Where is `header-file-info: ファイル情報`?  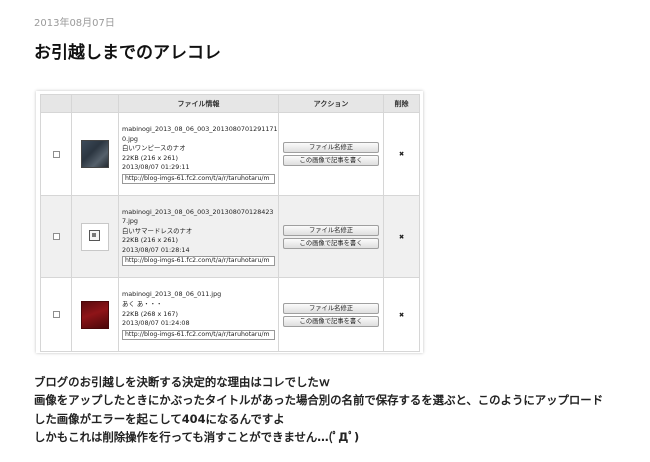
header-file-info: ファイル情報 is located at coordinates (198, 103).